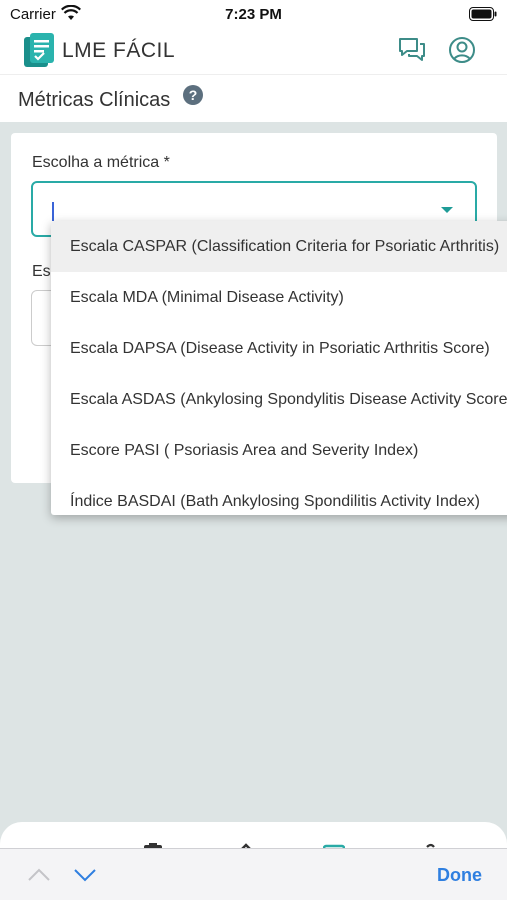  What do you see at coordinates (53, 211) in the screenshot?
I see `text-caret` at bounding box center [53, 211].